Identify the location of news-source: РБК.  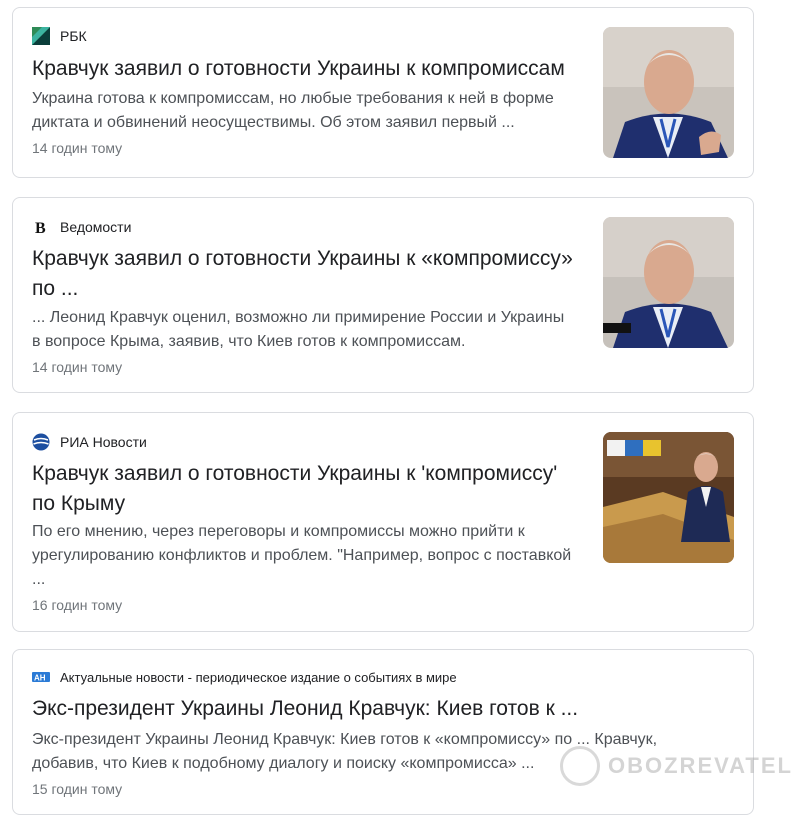
(59, 36).